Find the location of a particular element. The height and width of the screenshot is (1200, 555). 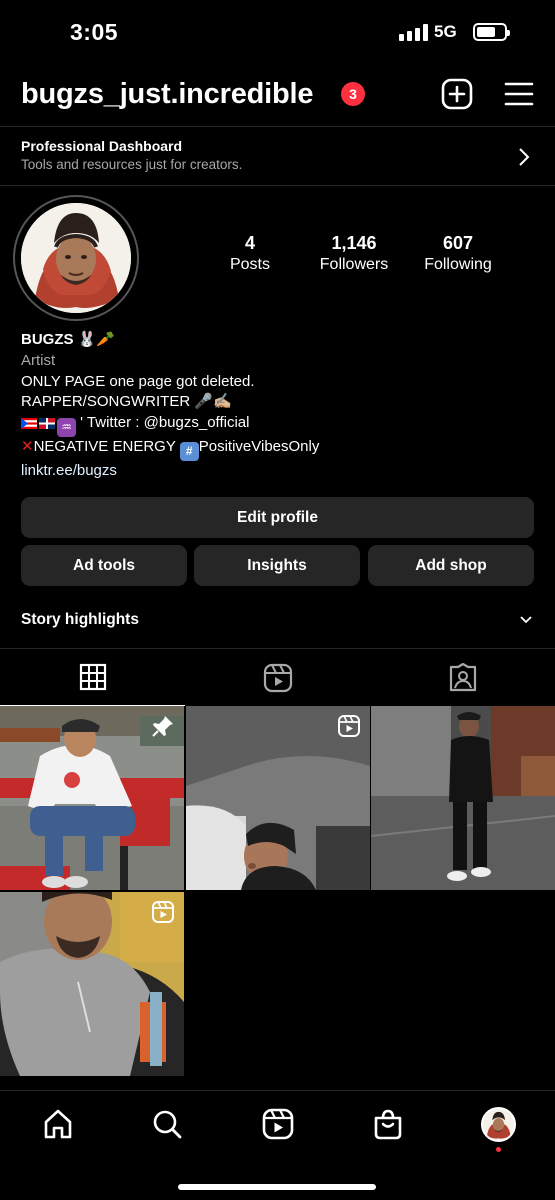

posts-value: 4 is located at coordinates (249, 243).